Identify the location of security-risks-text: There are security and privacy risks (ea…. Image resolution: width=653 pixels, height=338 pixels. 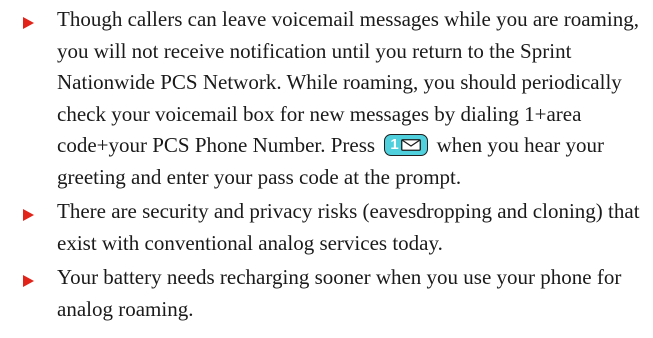
(348, 227).